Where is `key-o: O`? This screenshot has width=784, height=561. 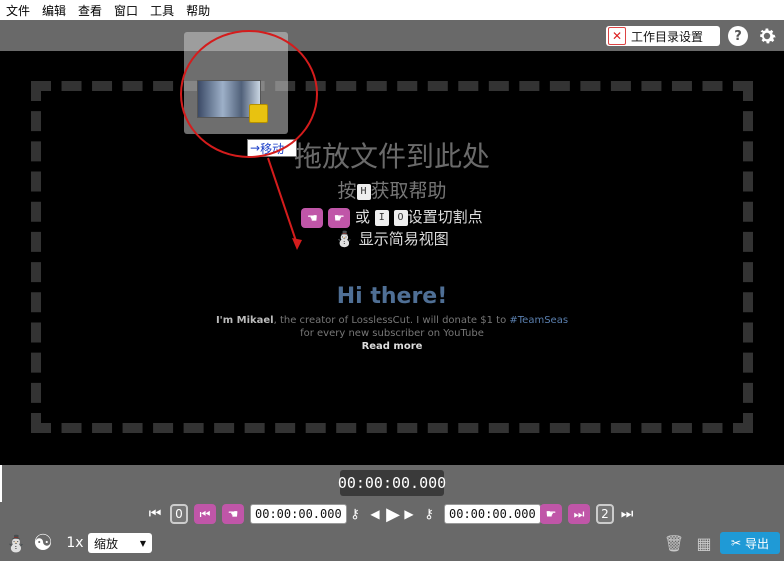 key-o: O is located at coordinates (400, 217).